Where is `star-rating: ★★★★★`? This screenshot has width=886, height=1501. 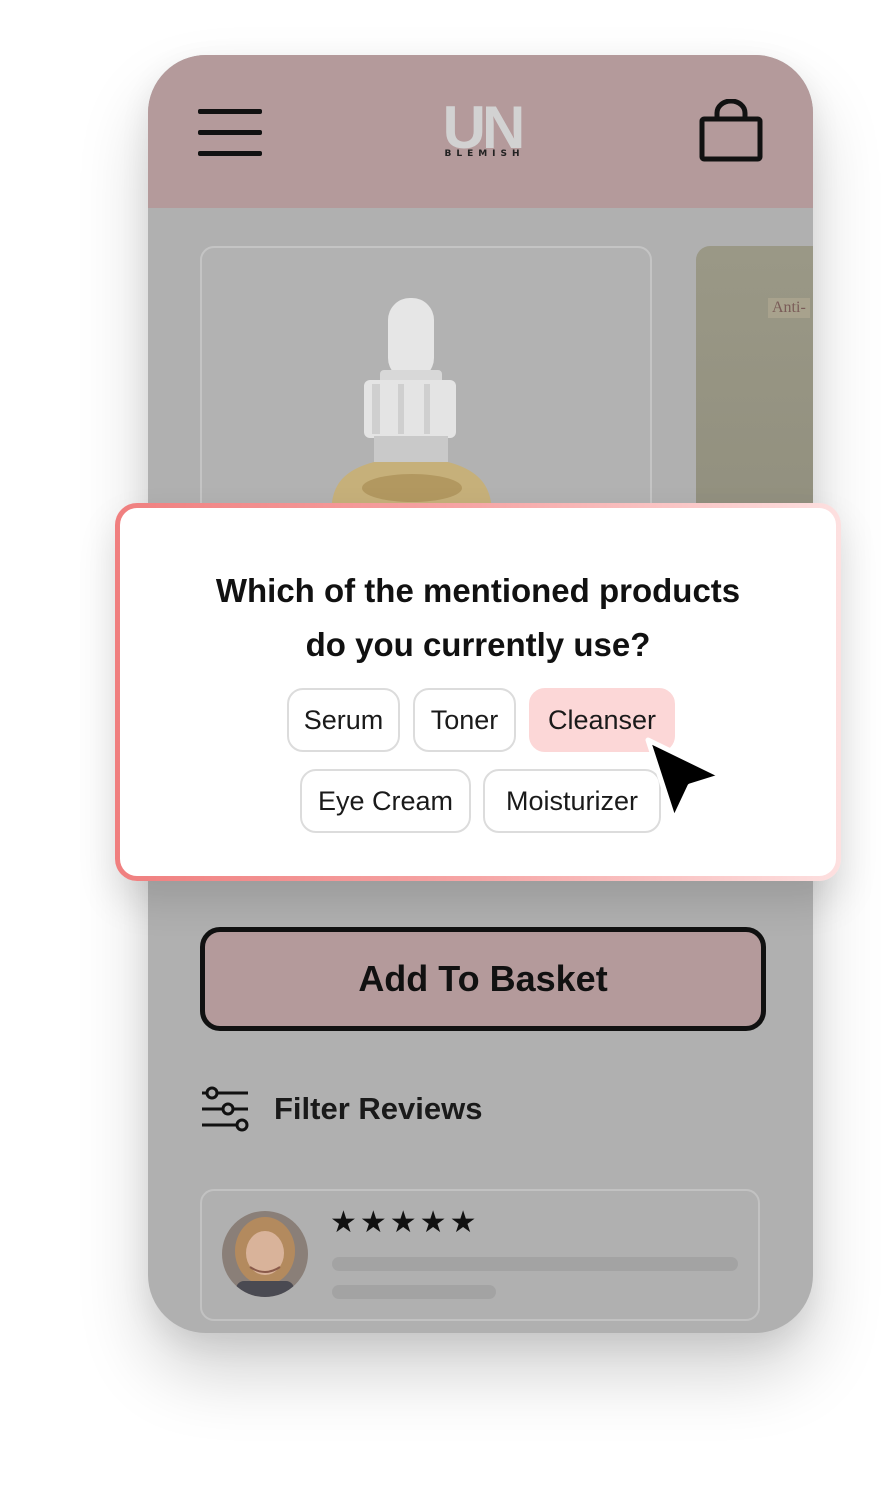
star-rating: ★★★★★ is located at coordinates (405, 1222).